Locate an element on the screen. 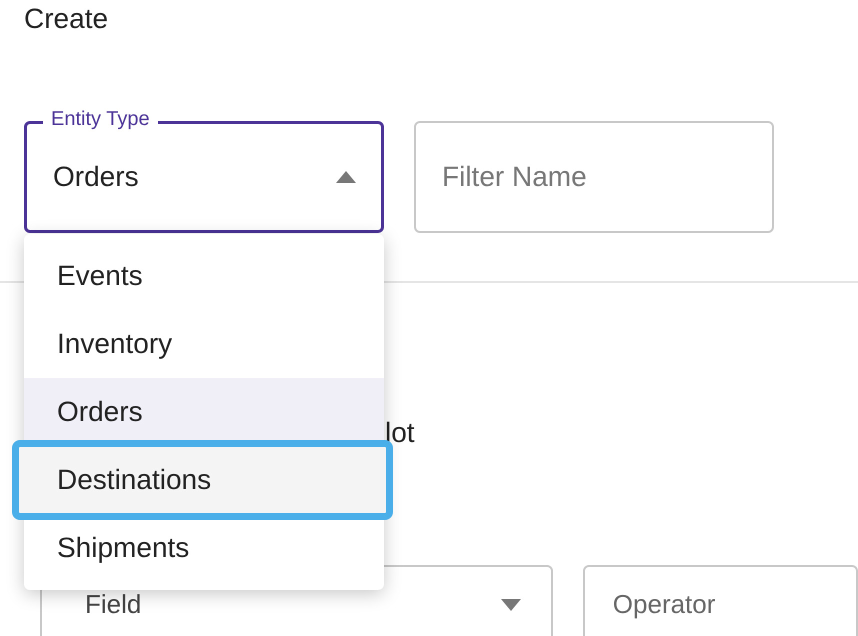 This screenshot has height=636, width=858. field-label: Entity Type is located at coordinates (100, 119).